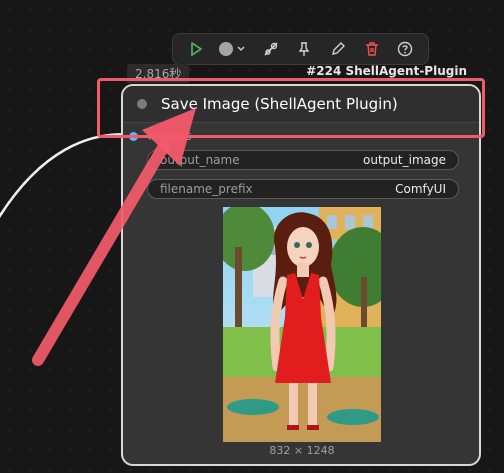 Image resolution: width=504 pixels, height=473 pixels. What do you see at coordinates (206, 189) in the screenshot?
I see `widget-label: filename_prefix` at bounding box center [206, 189].